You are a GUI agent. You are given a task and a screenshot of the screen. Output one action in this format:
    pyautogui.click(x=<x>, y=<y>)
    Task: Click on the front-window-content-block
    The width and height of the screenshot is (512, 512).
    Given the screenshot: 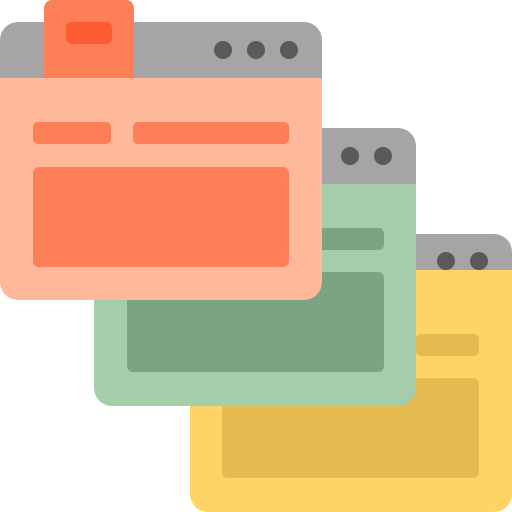 What is the action you would take?
    pyautogui.click(x=161, y=217)
    